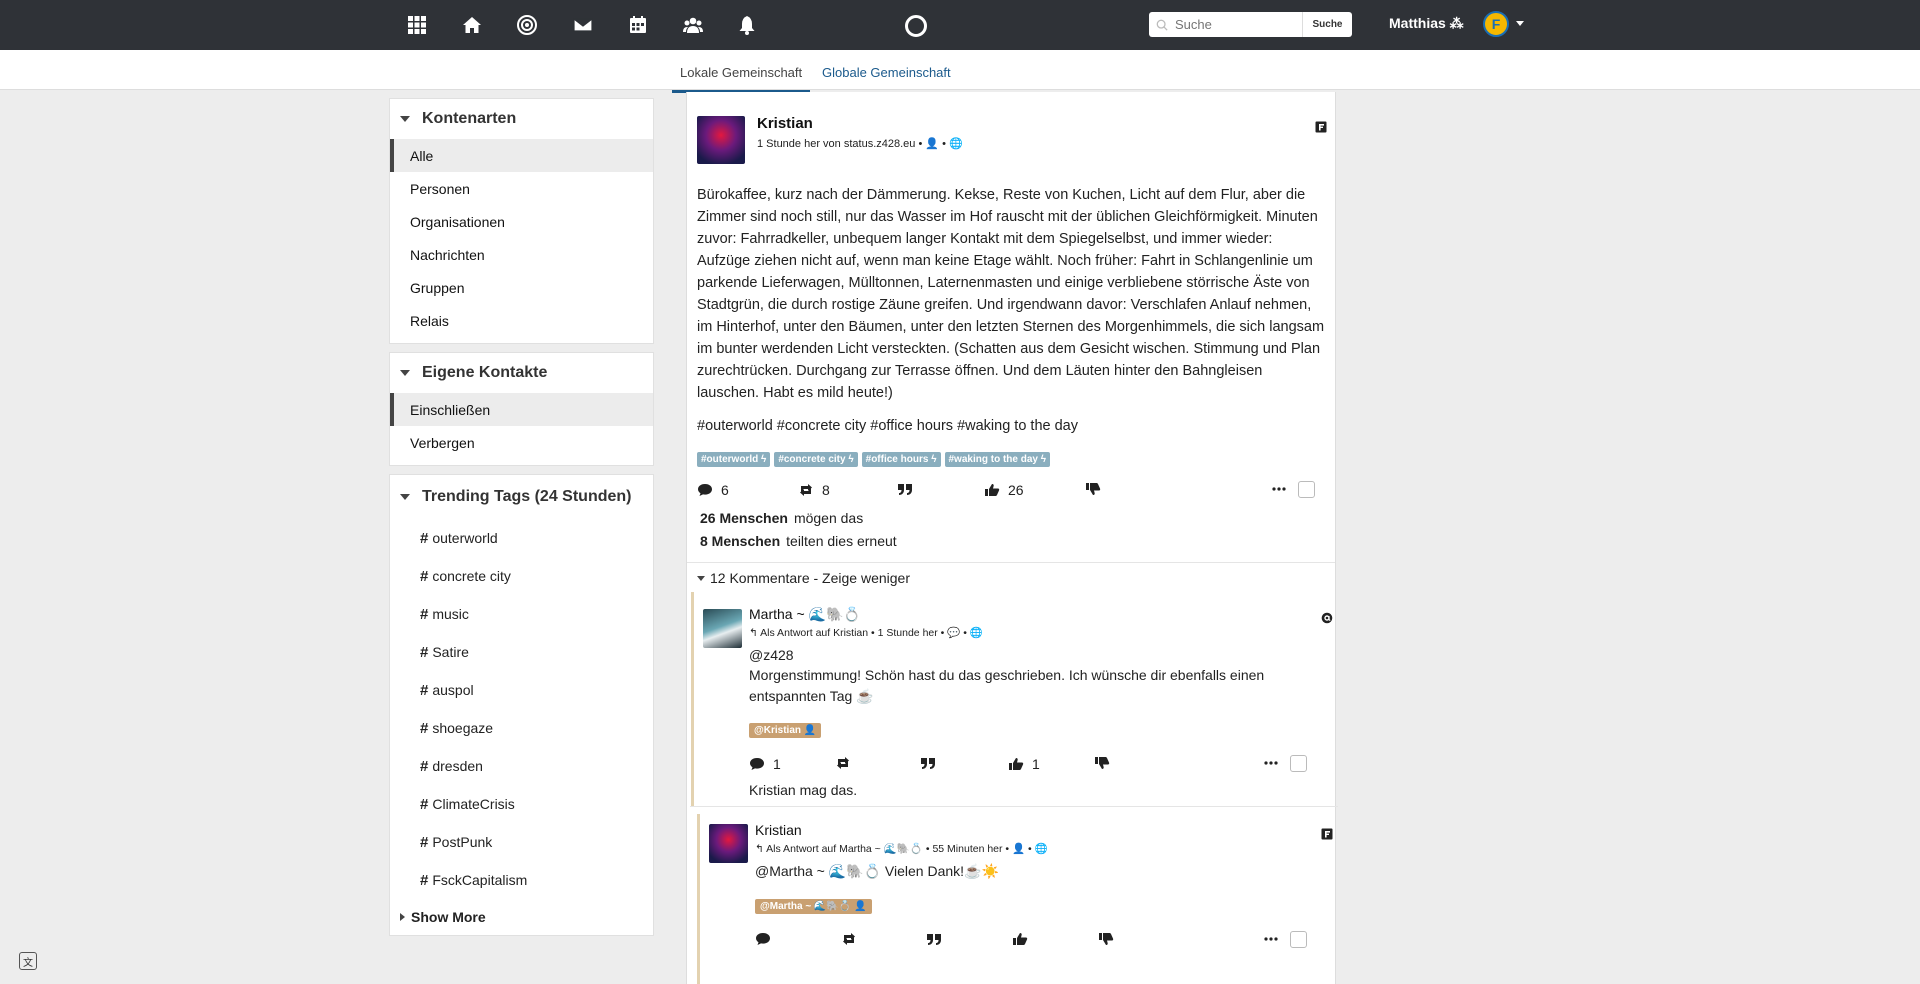 The height and width of the screenshot is (984, 1920). What do you see at coordinates (734, 459) in the screenshot?
I see `tag-pill: #outerworld ϟ` at bounding box center [734, 459].